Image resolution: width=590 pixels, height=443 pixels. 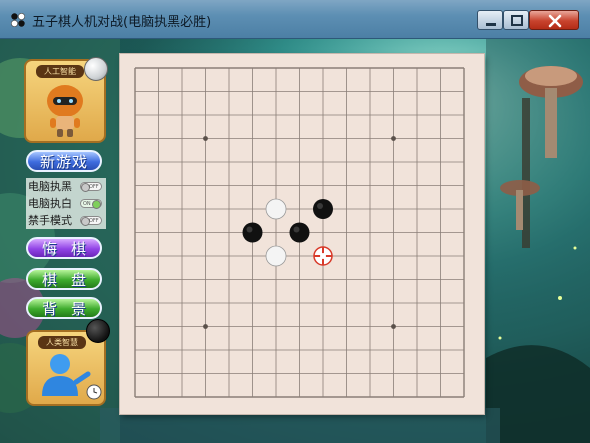 I want to click on options-panel: 电脑执黑 OFF 电脑执白 ON 禁手模式 OFF, so click(x=66, y=203).